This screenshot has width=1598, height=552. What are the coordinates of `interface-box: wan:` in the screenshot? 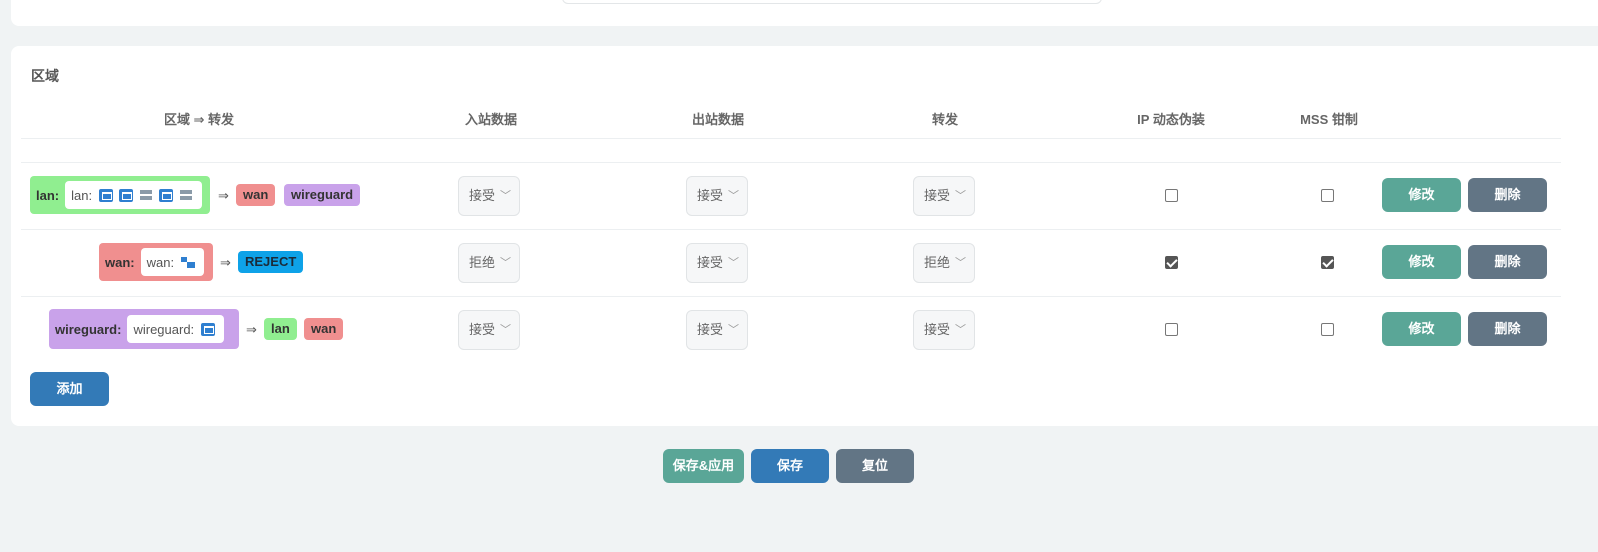 It's located at (172, 262).